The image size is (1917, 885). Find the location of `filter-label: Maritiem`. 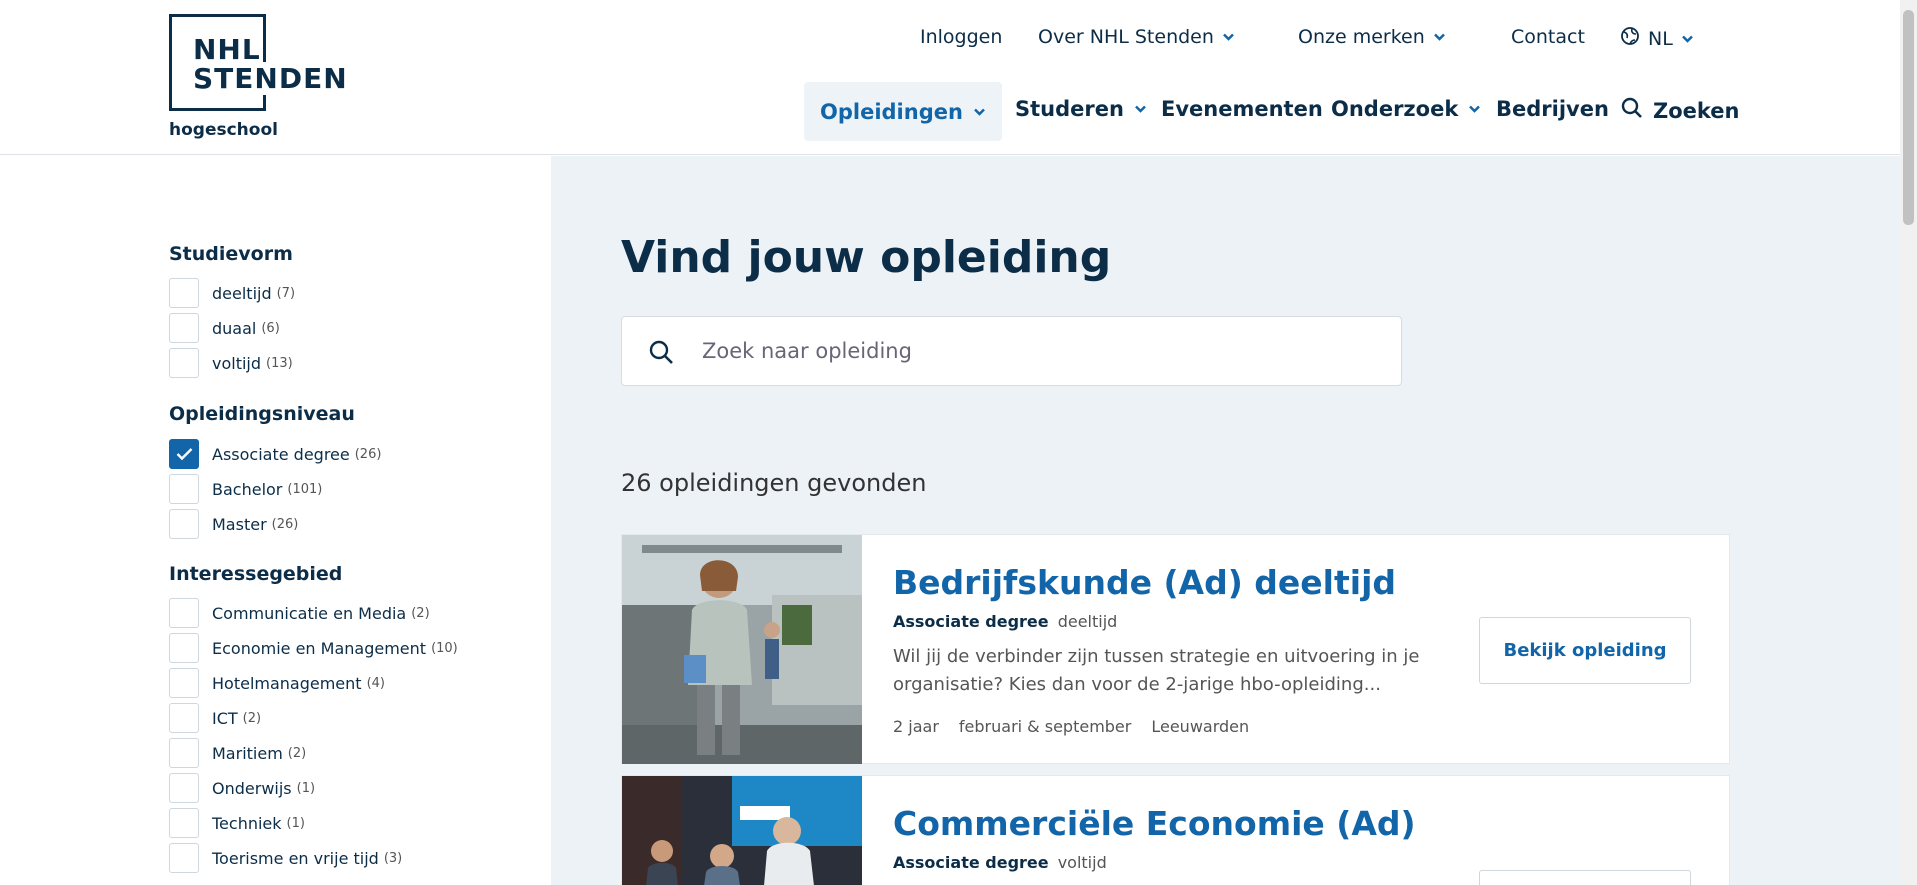

filter-label: Maritiem is located at coordinates (247, 753).